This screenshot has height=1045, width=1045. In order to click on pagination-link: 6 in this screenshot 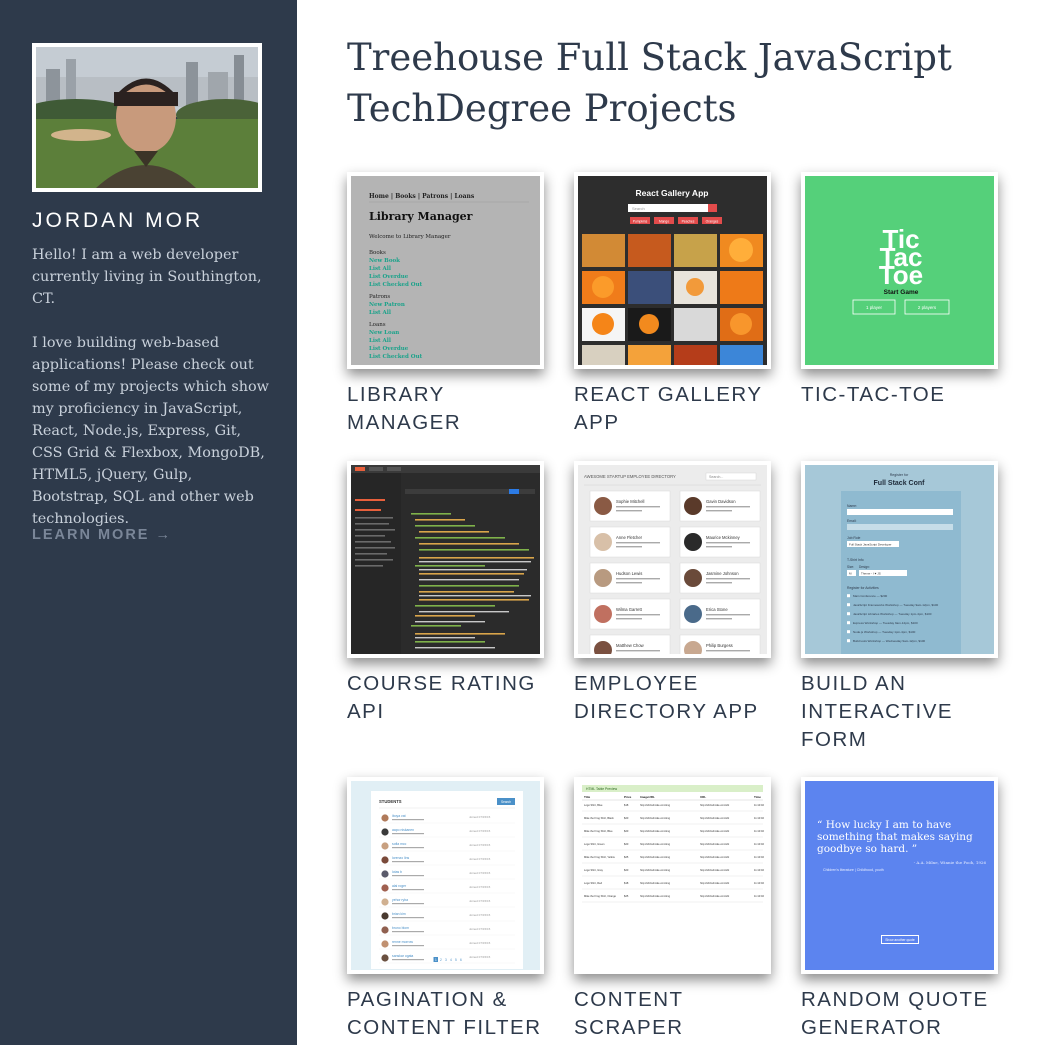, I will do `click(461, 960)`.